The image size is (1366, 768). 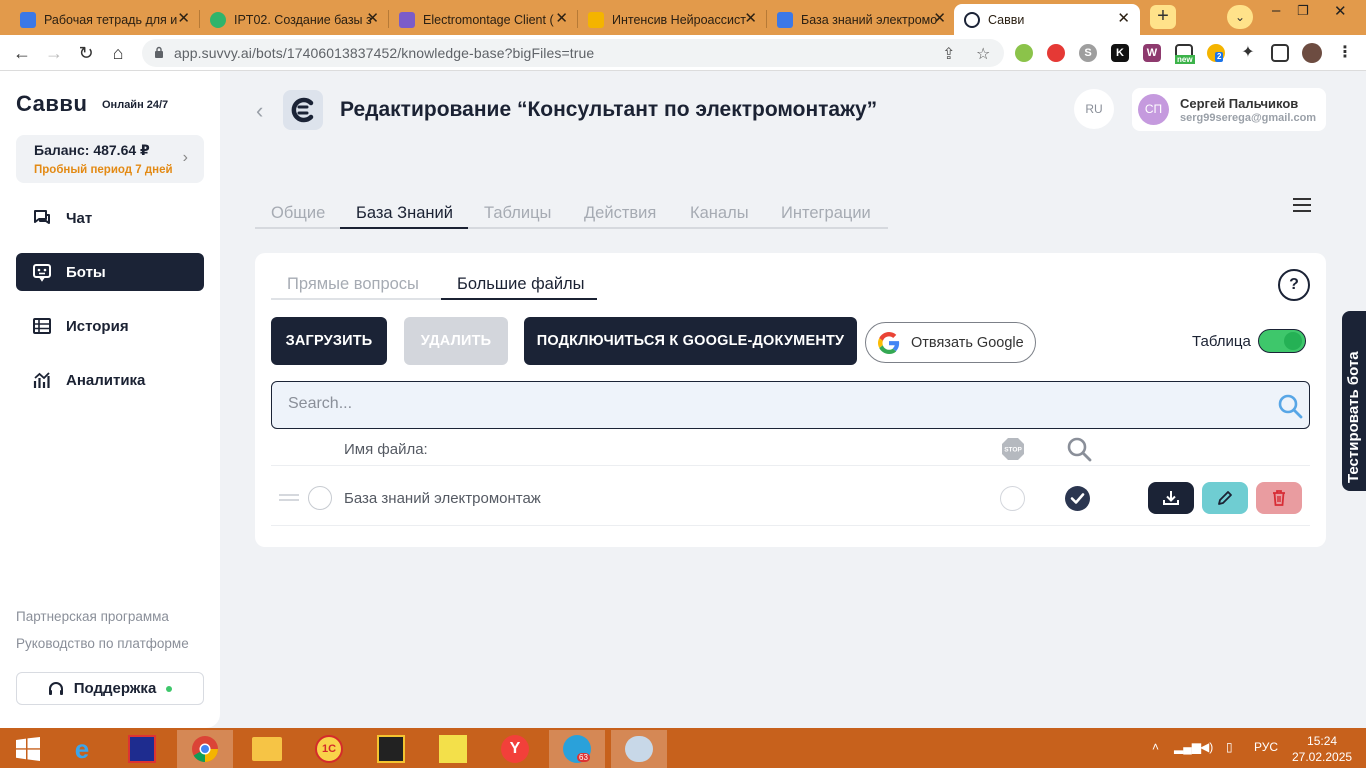 I want to click on edit-button, so click(x=1225, y=498).